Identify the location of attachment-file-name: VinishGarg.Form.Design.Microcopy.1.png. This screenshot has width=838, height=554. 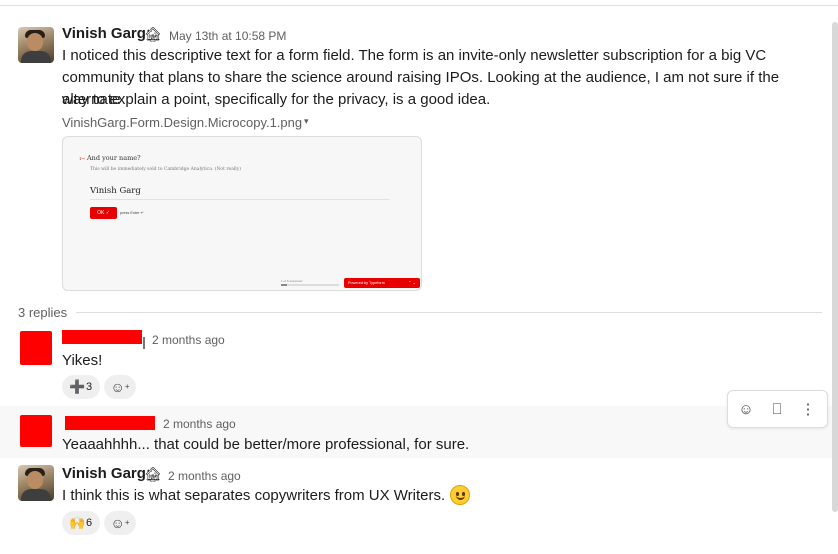
(182, 122).